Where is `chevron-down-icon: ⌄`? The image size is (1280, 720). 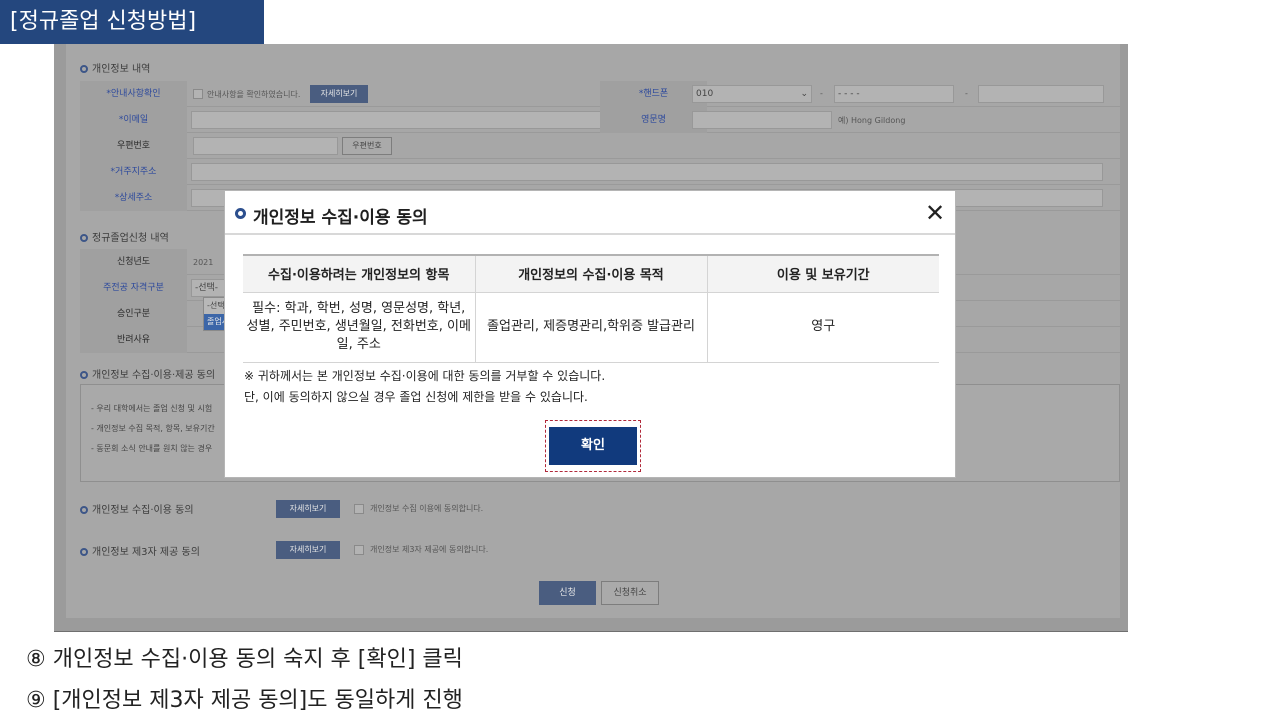
chevron-down-icon: ⌄ is located at coordinates (804, 94).